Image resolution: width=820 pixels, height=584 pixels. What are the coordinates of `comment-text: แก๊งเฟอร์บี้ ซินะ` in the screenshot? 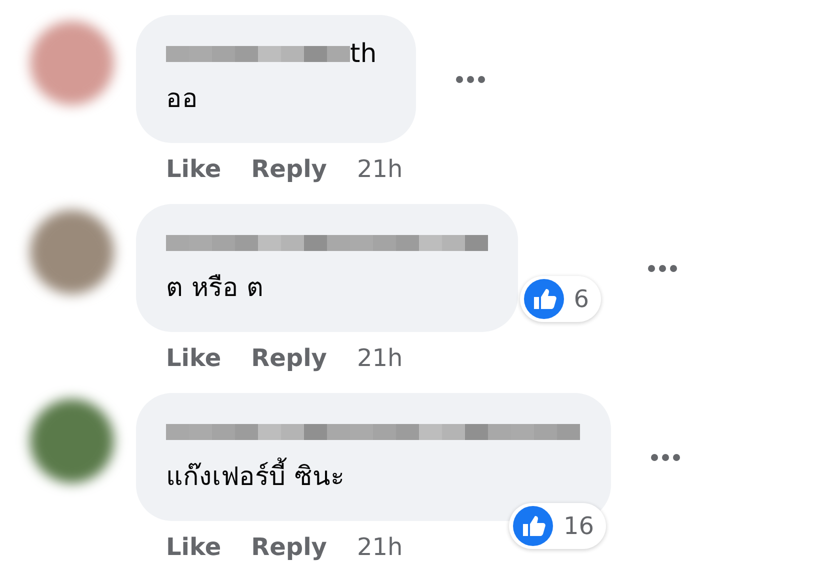 It's located at (373, 477).